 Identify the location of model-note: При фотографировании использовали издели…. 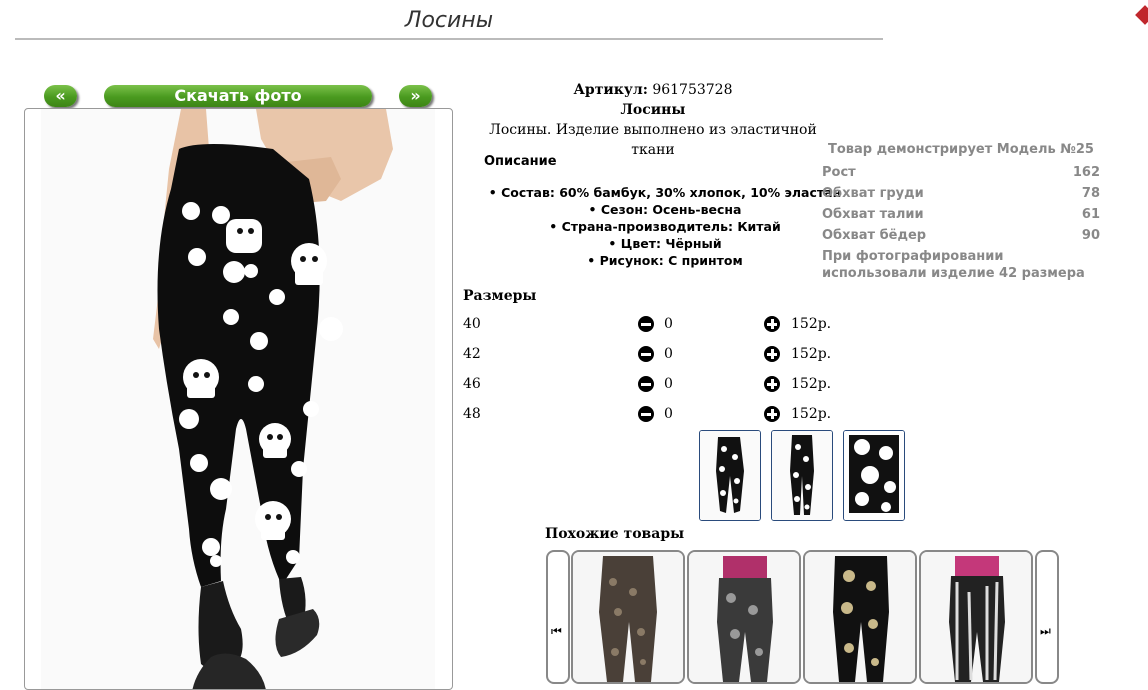
(953, 265).